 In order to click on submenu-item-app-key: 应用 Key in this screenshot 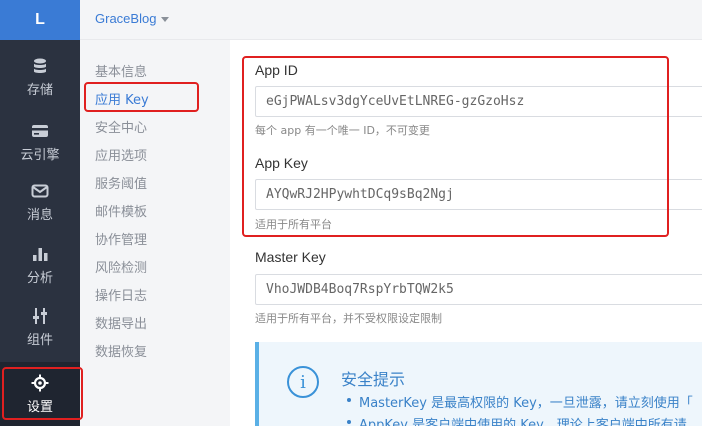, I will do `click(122, 98)`.